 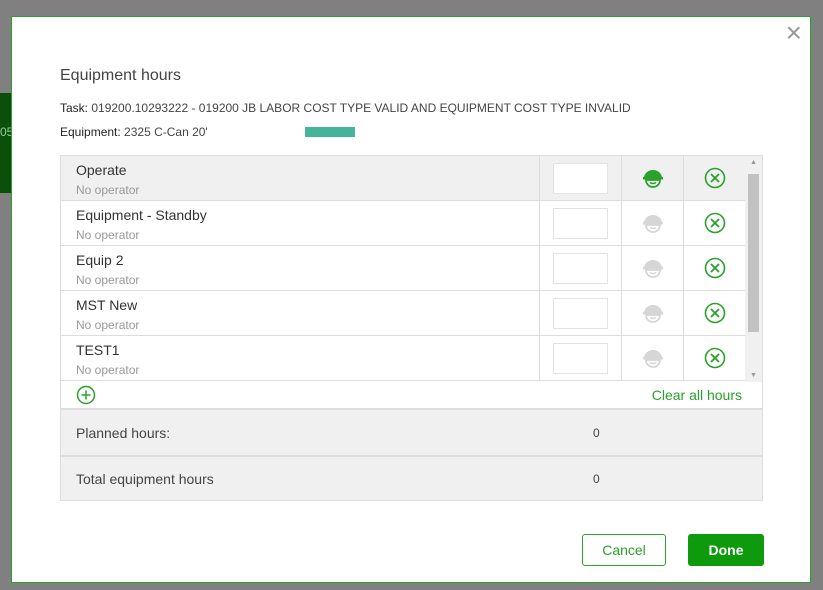 I want to click on task-label: Task:, so click(x=74, y=108).